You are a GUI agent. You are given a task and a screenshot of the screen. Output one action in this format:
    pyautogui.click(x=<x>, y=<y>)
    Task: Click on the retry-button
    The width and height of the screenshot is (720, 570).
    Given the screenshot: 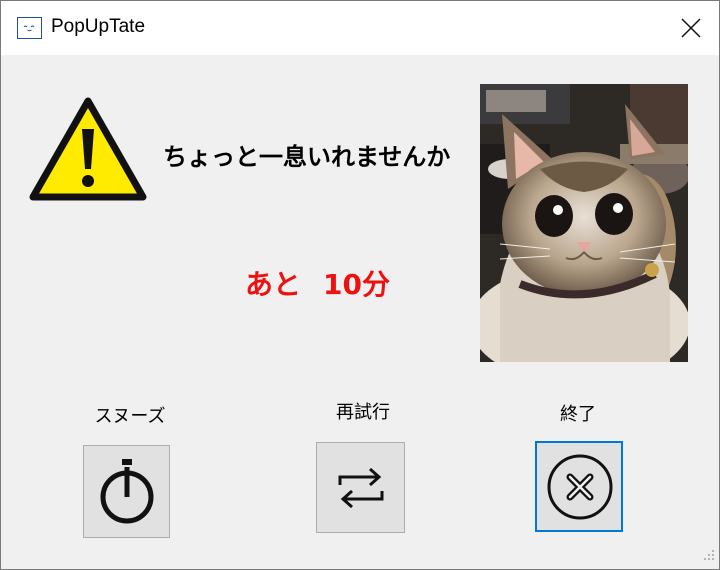 What is the action you would take?
    pyautogui.click(x=360, y=487)
    